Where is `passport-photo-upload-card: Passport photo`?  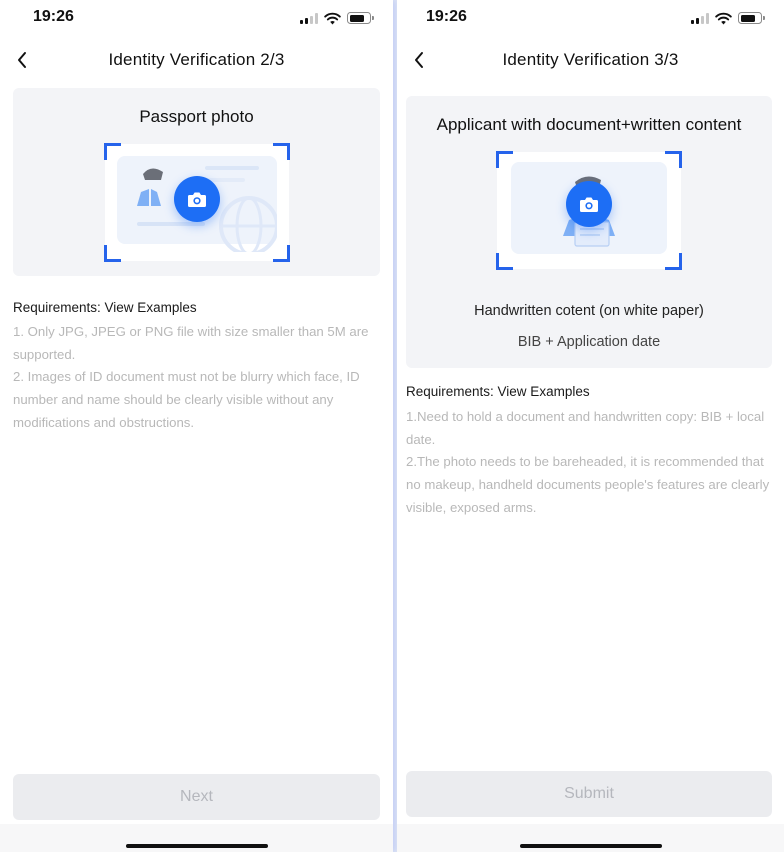
passport-photo-upload-card: Passport photo is located at coordinates (196, 182).